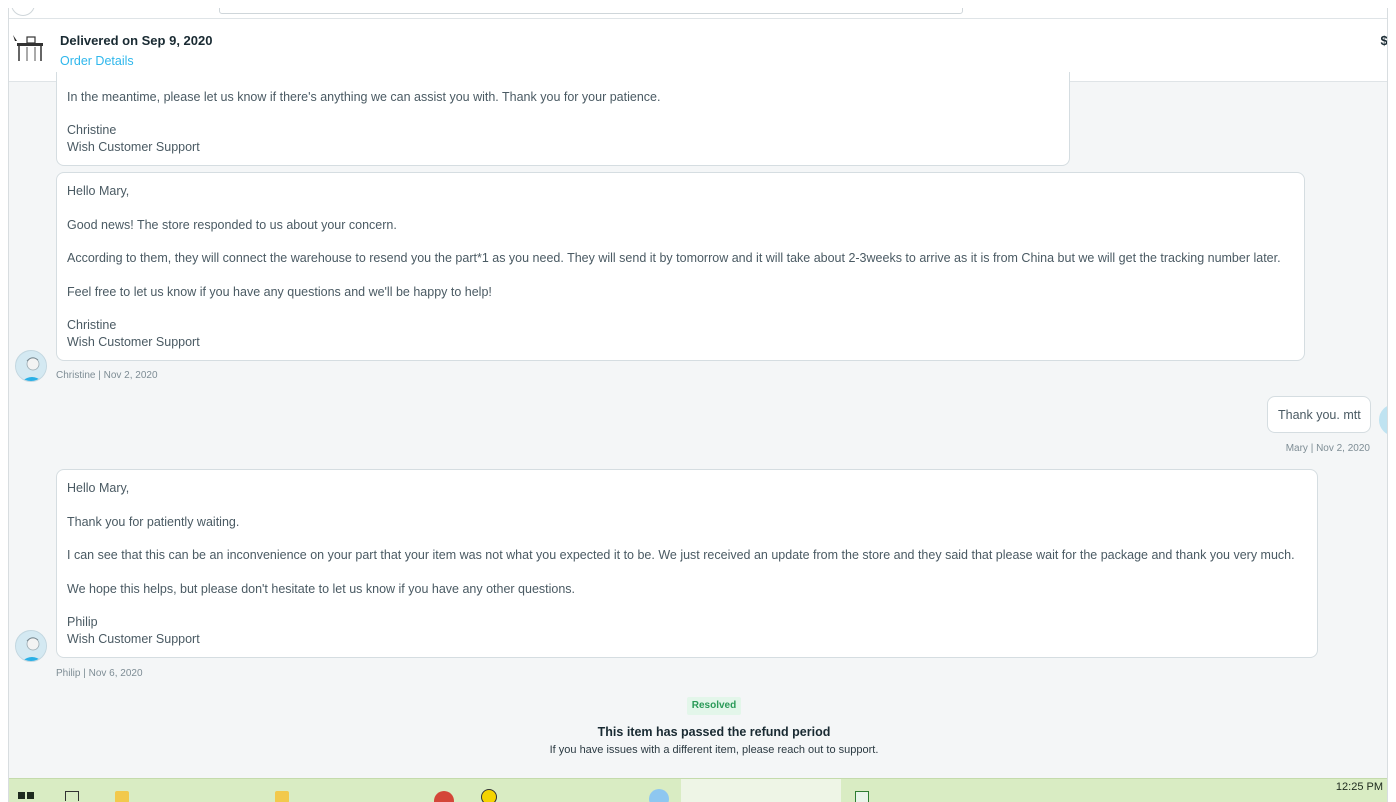 This screenshot has height=802, width=1396. I want to click on message-line: Thank you. mtt, so click(1319, 415).